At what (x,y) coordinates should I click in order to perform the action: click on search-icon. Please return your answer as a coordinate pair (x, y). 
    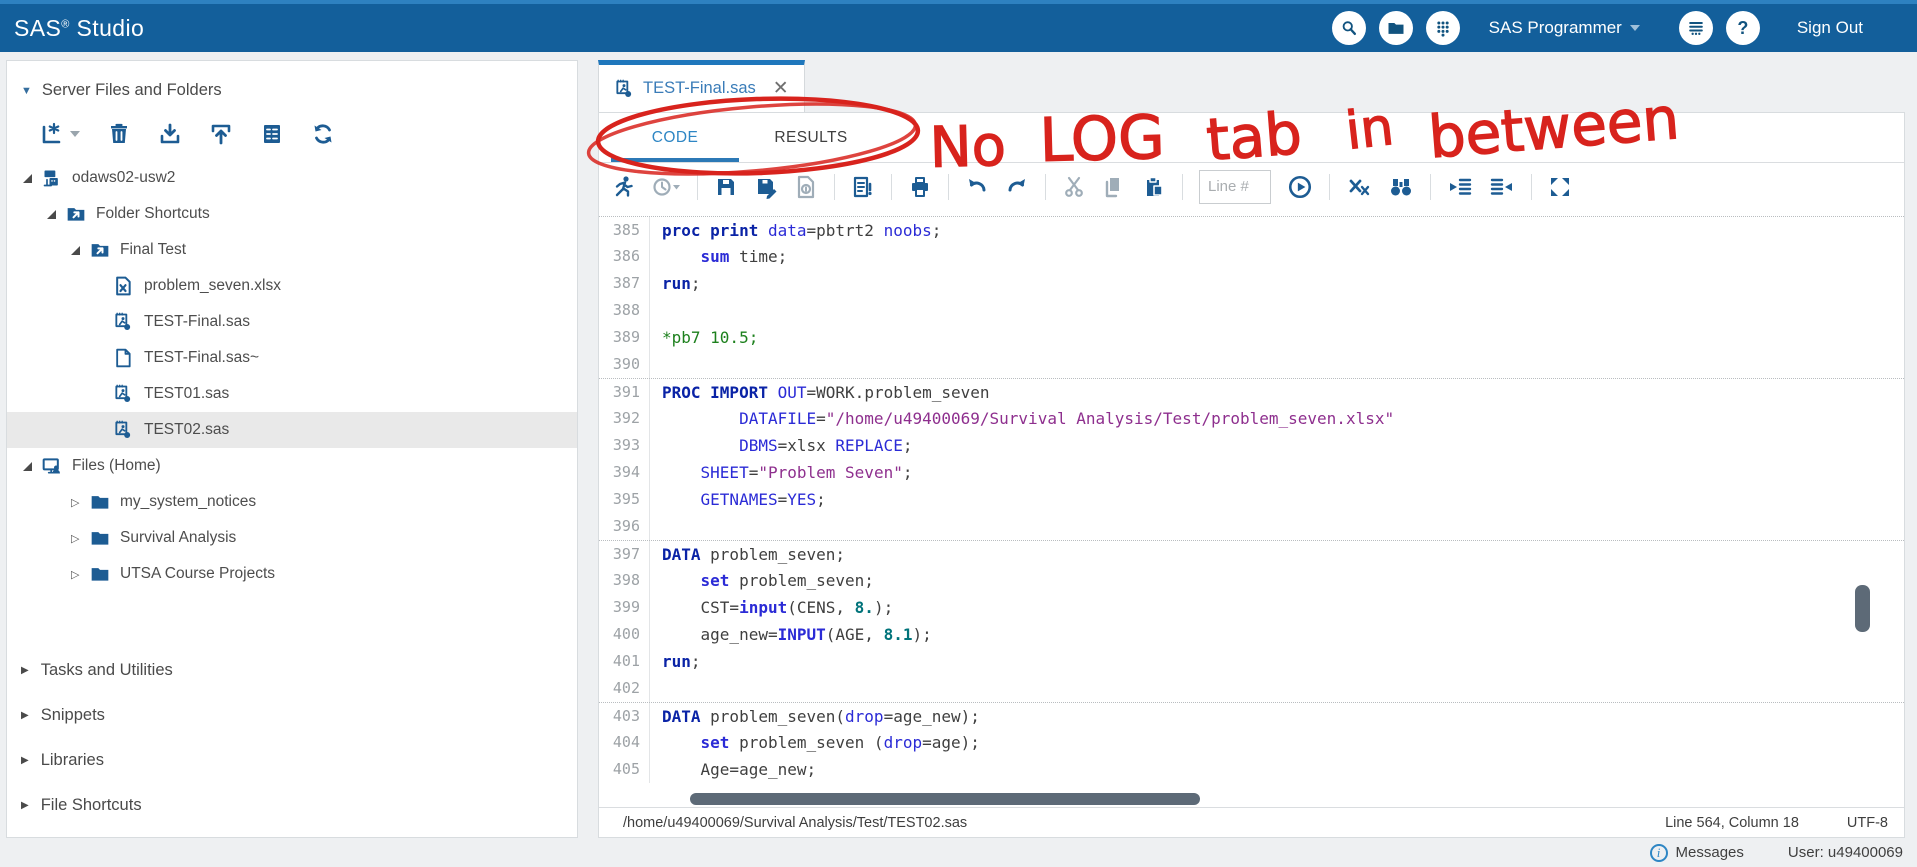
    Looking at the image, I should click on (1349, 28).